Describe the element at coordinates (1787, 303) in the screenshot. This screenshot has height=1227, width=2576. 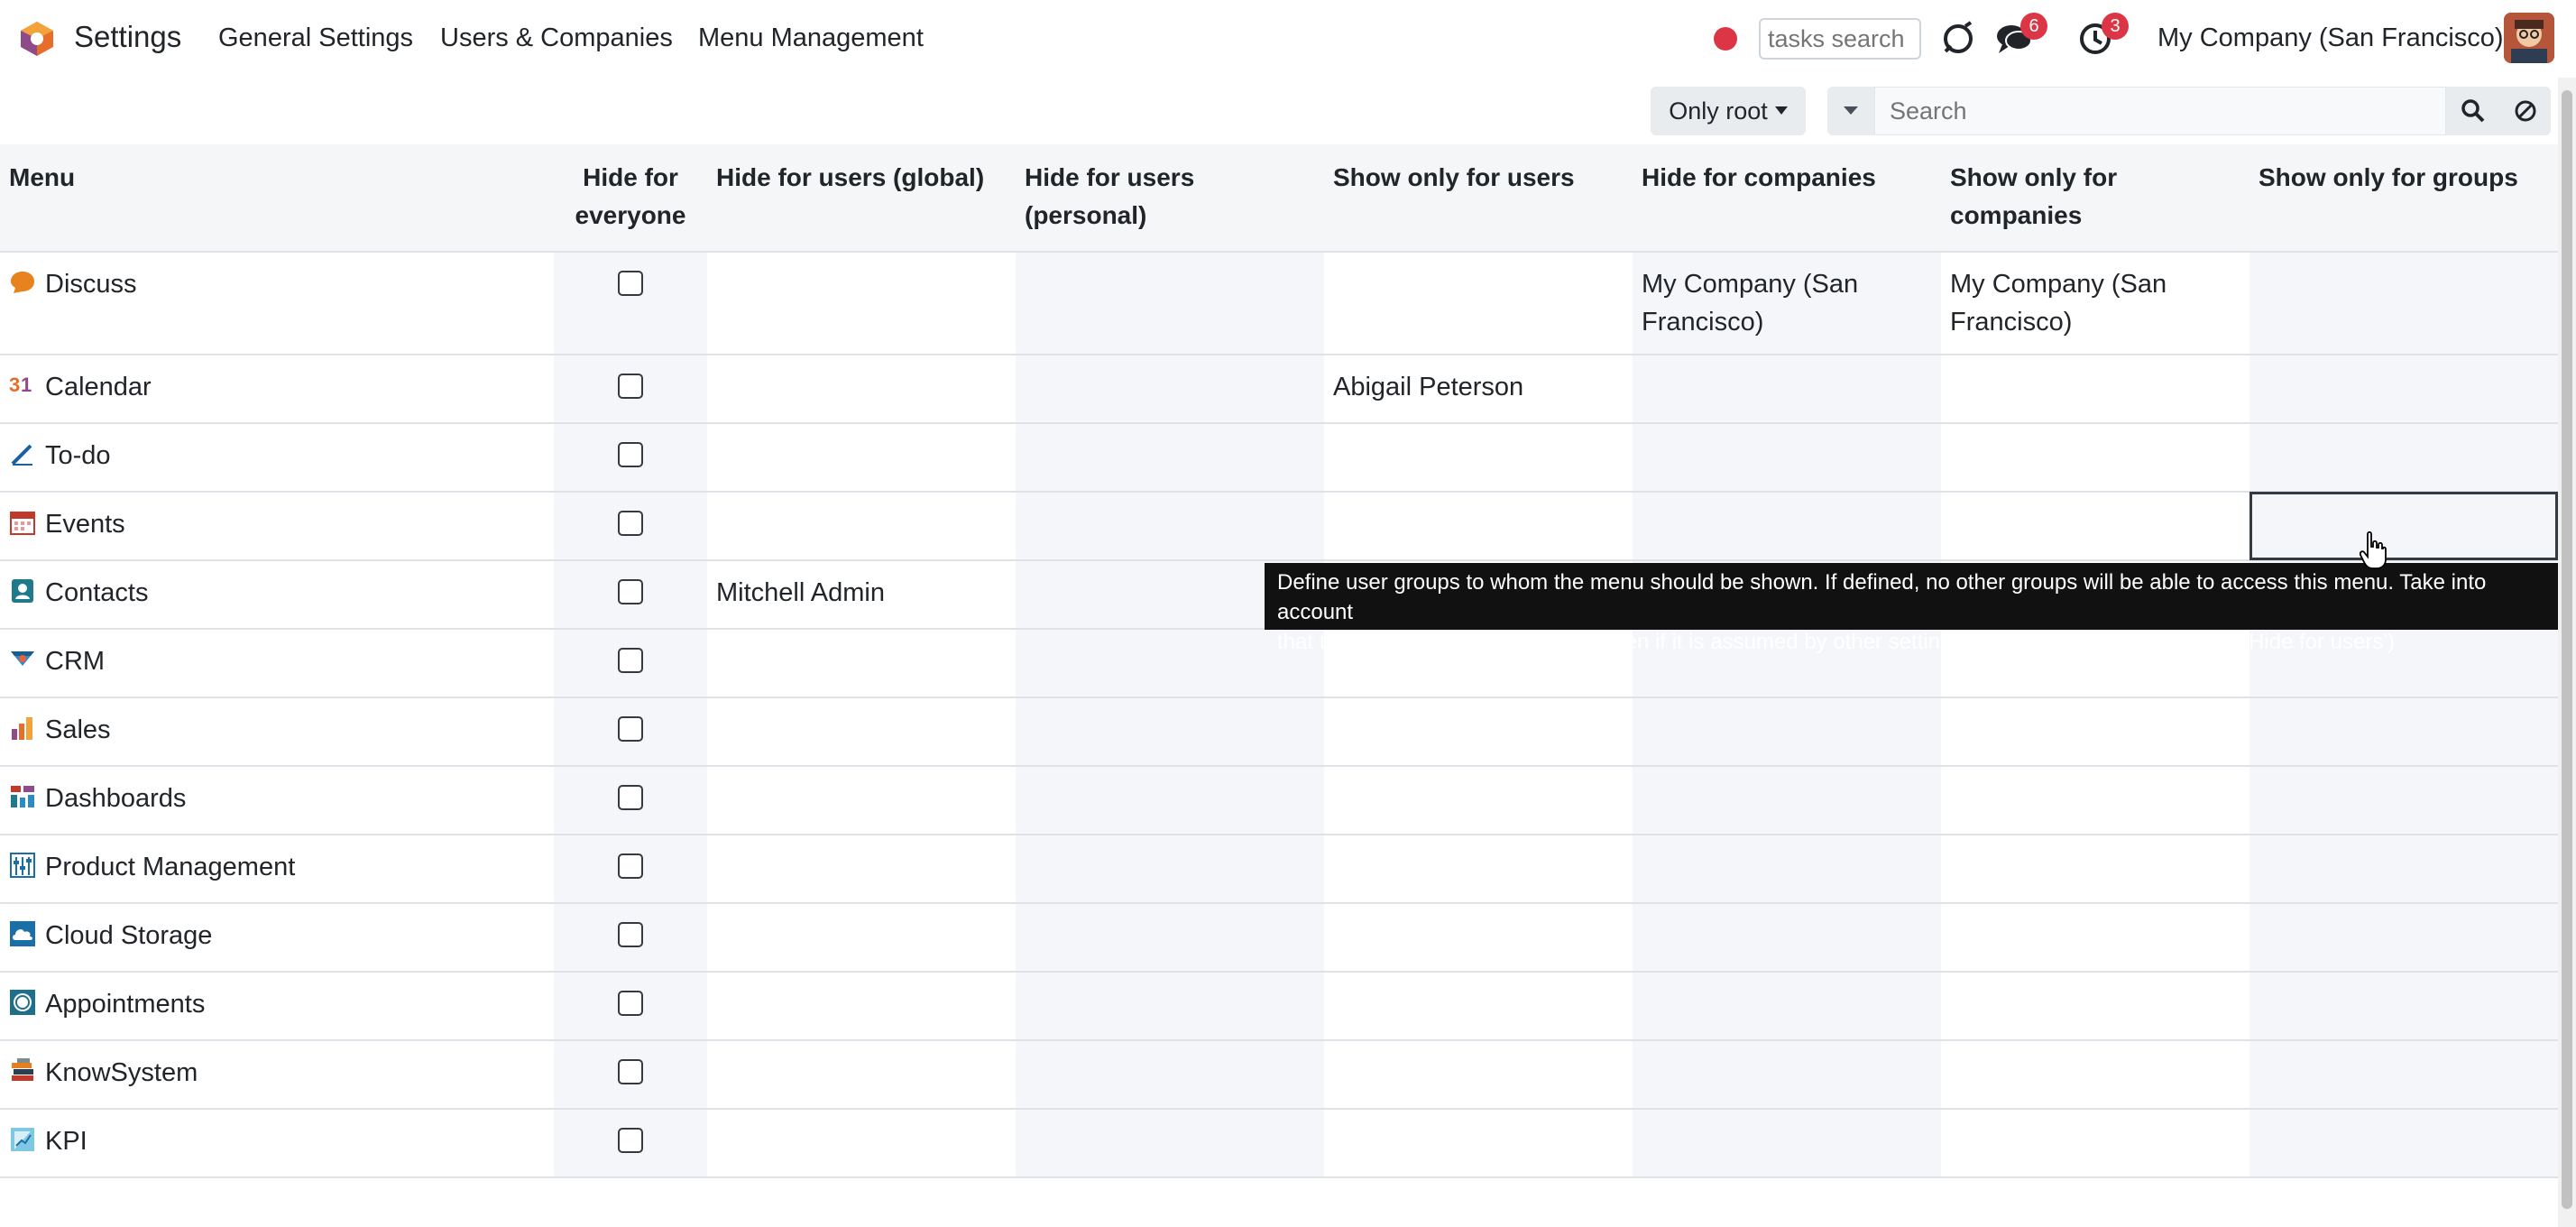
I see `cell-hide-companies: My Company (San Francisco)` at that location.